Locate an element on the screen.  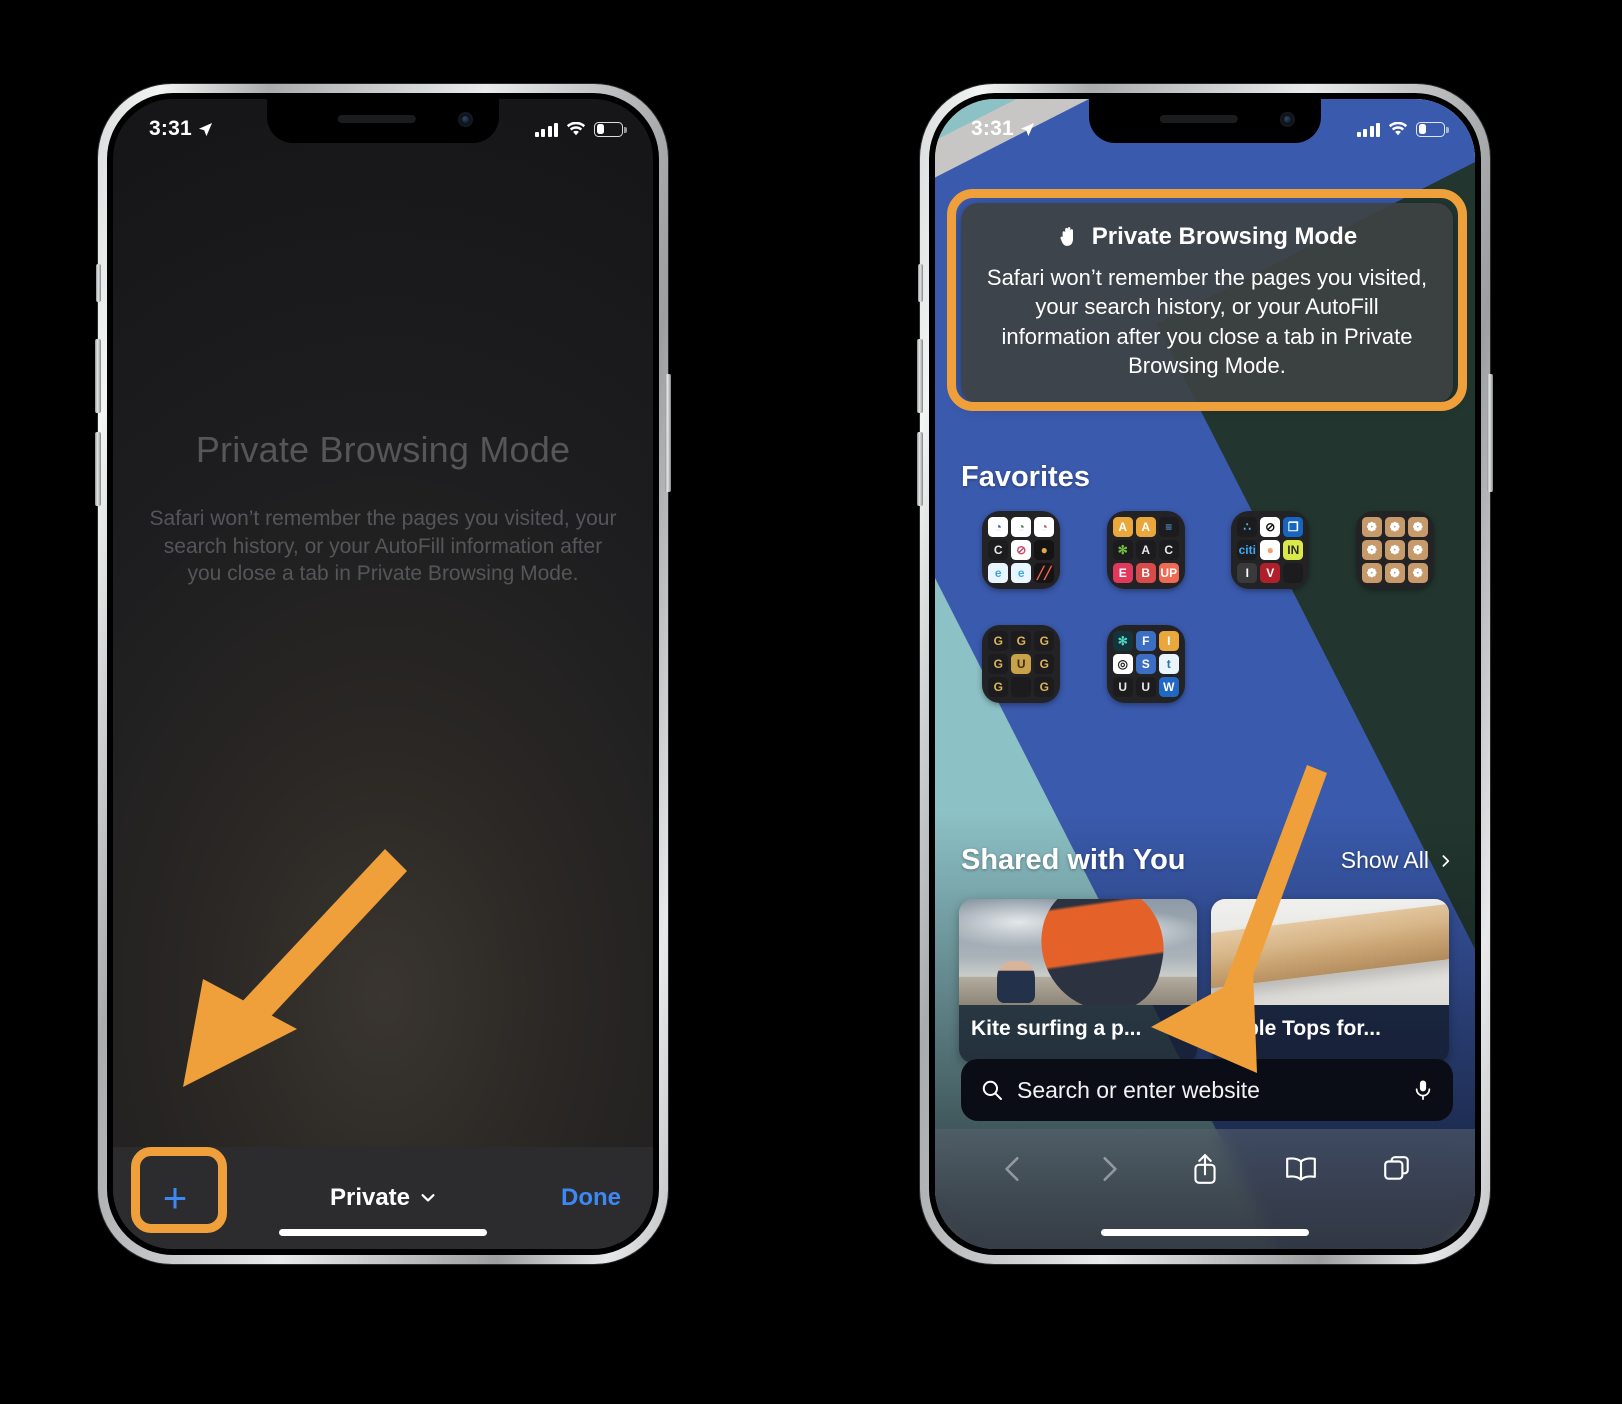
favorites-item: ◔ ◔ ◔ C ⊘ ● e e ╱╱ is located at coordinates (1021, 550).